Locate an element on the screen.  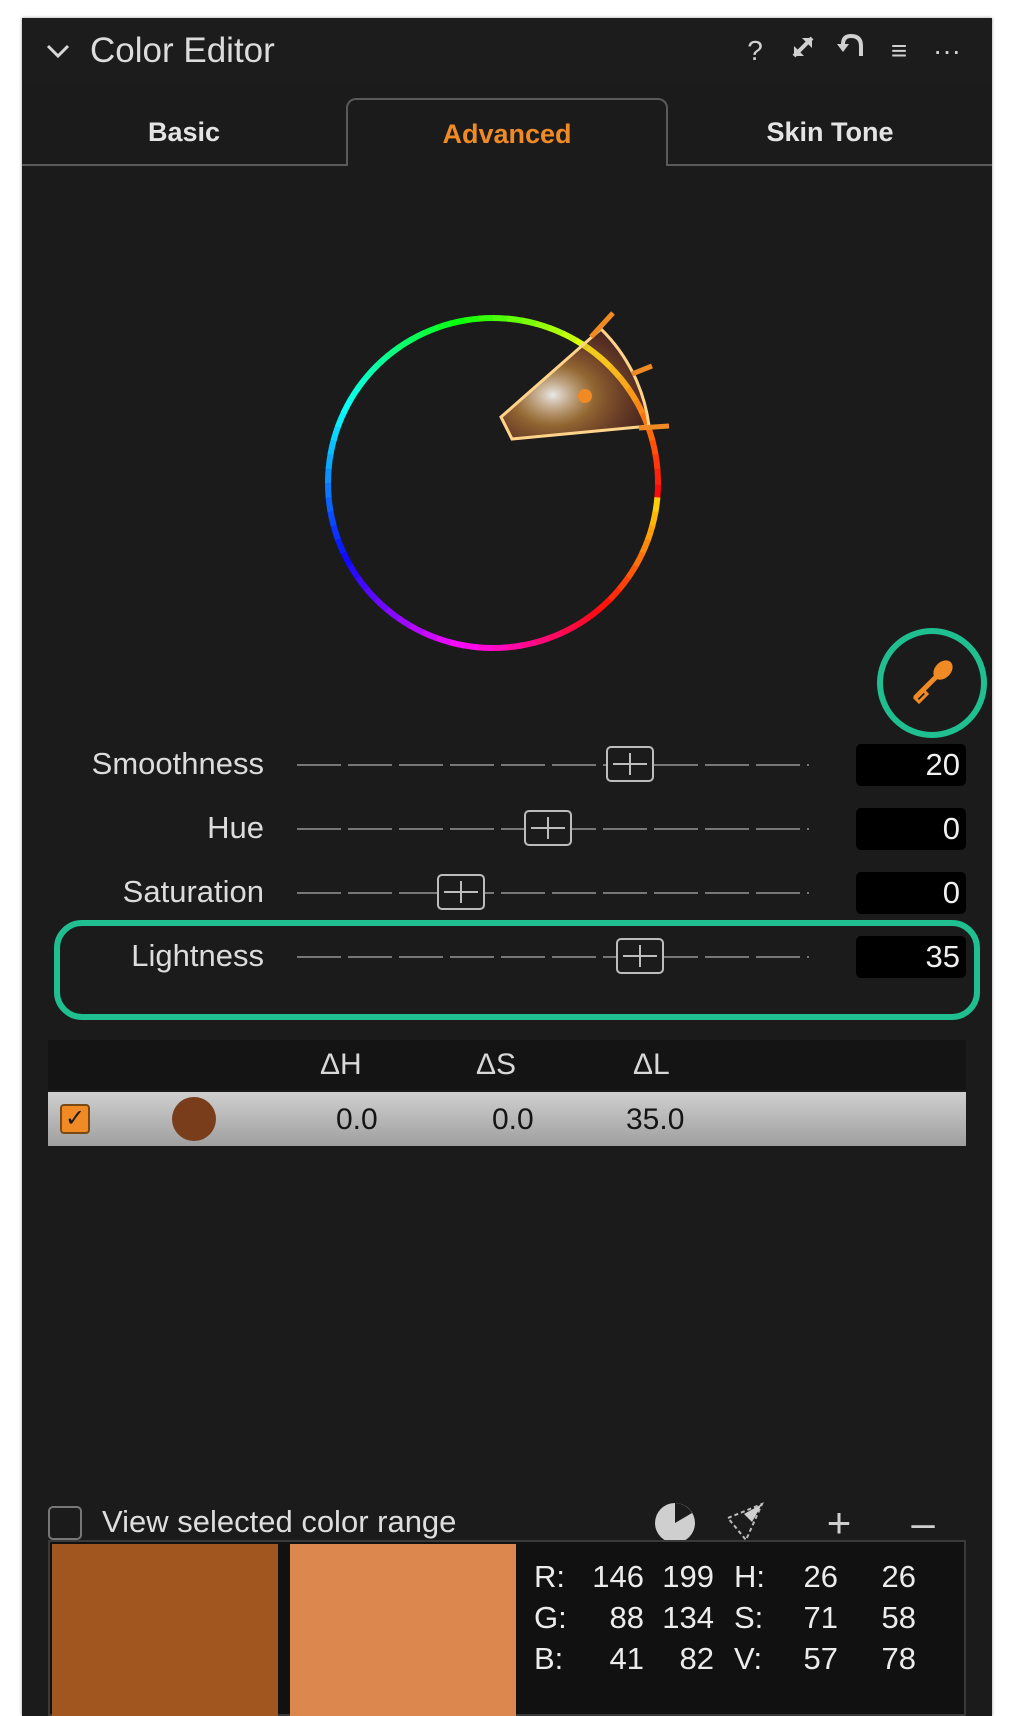
selected-hue-wedge is located at coordinates (575, 383).